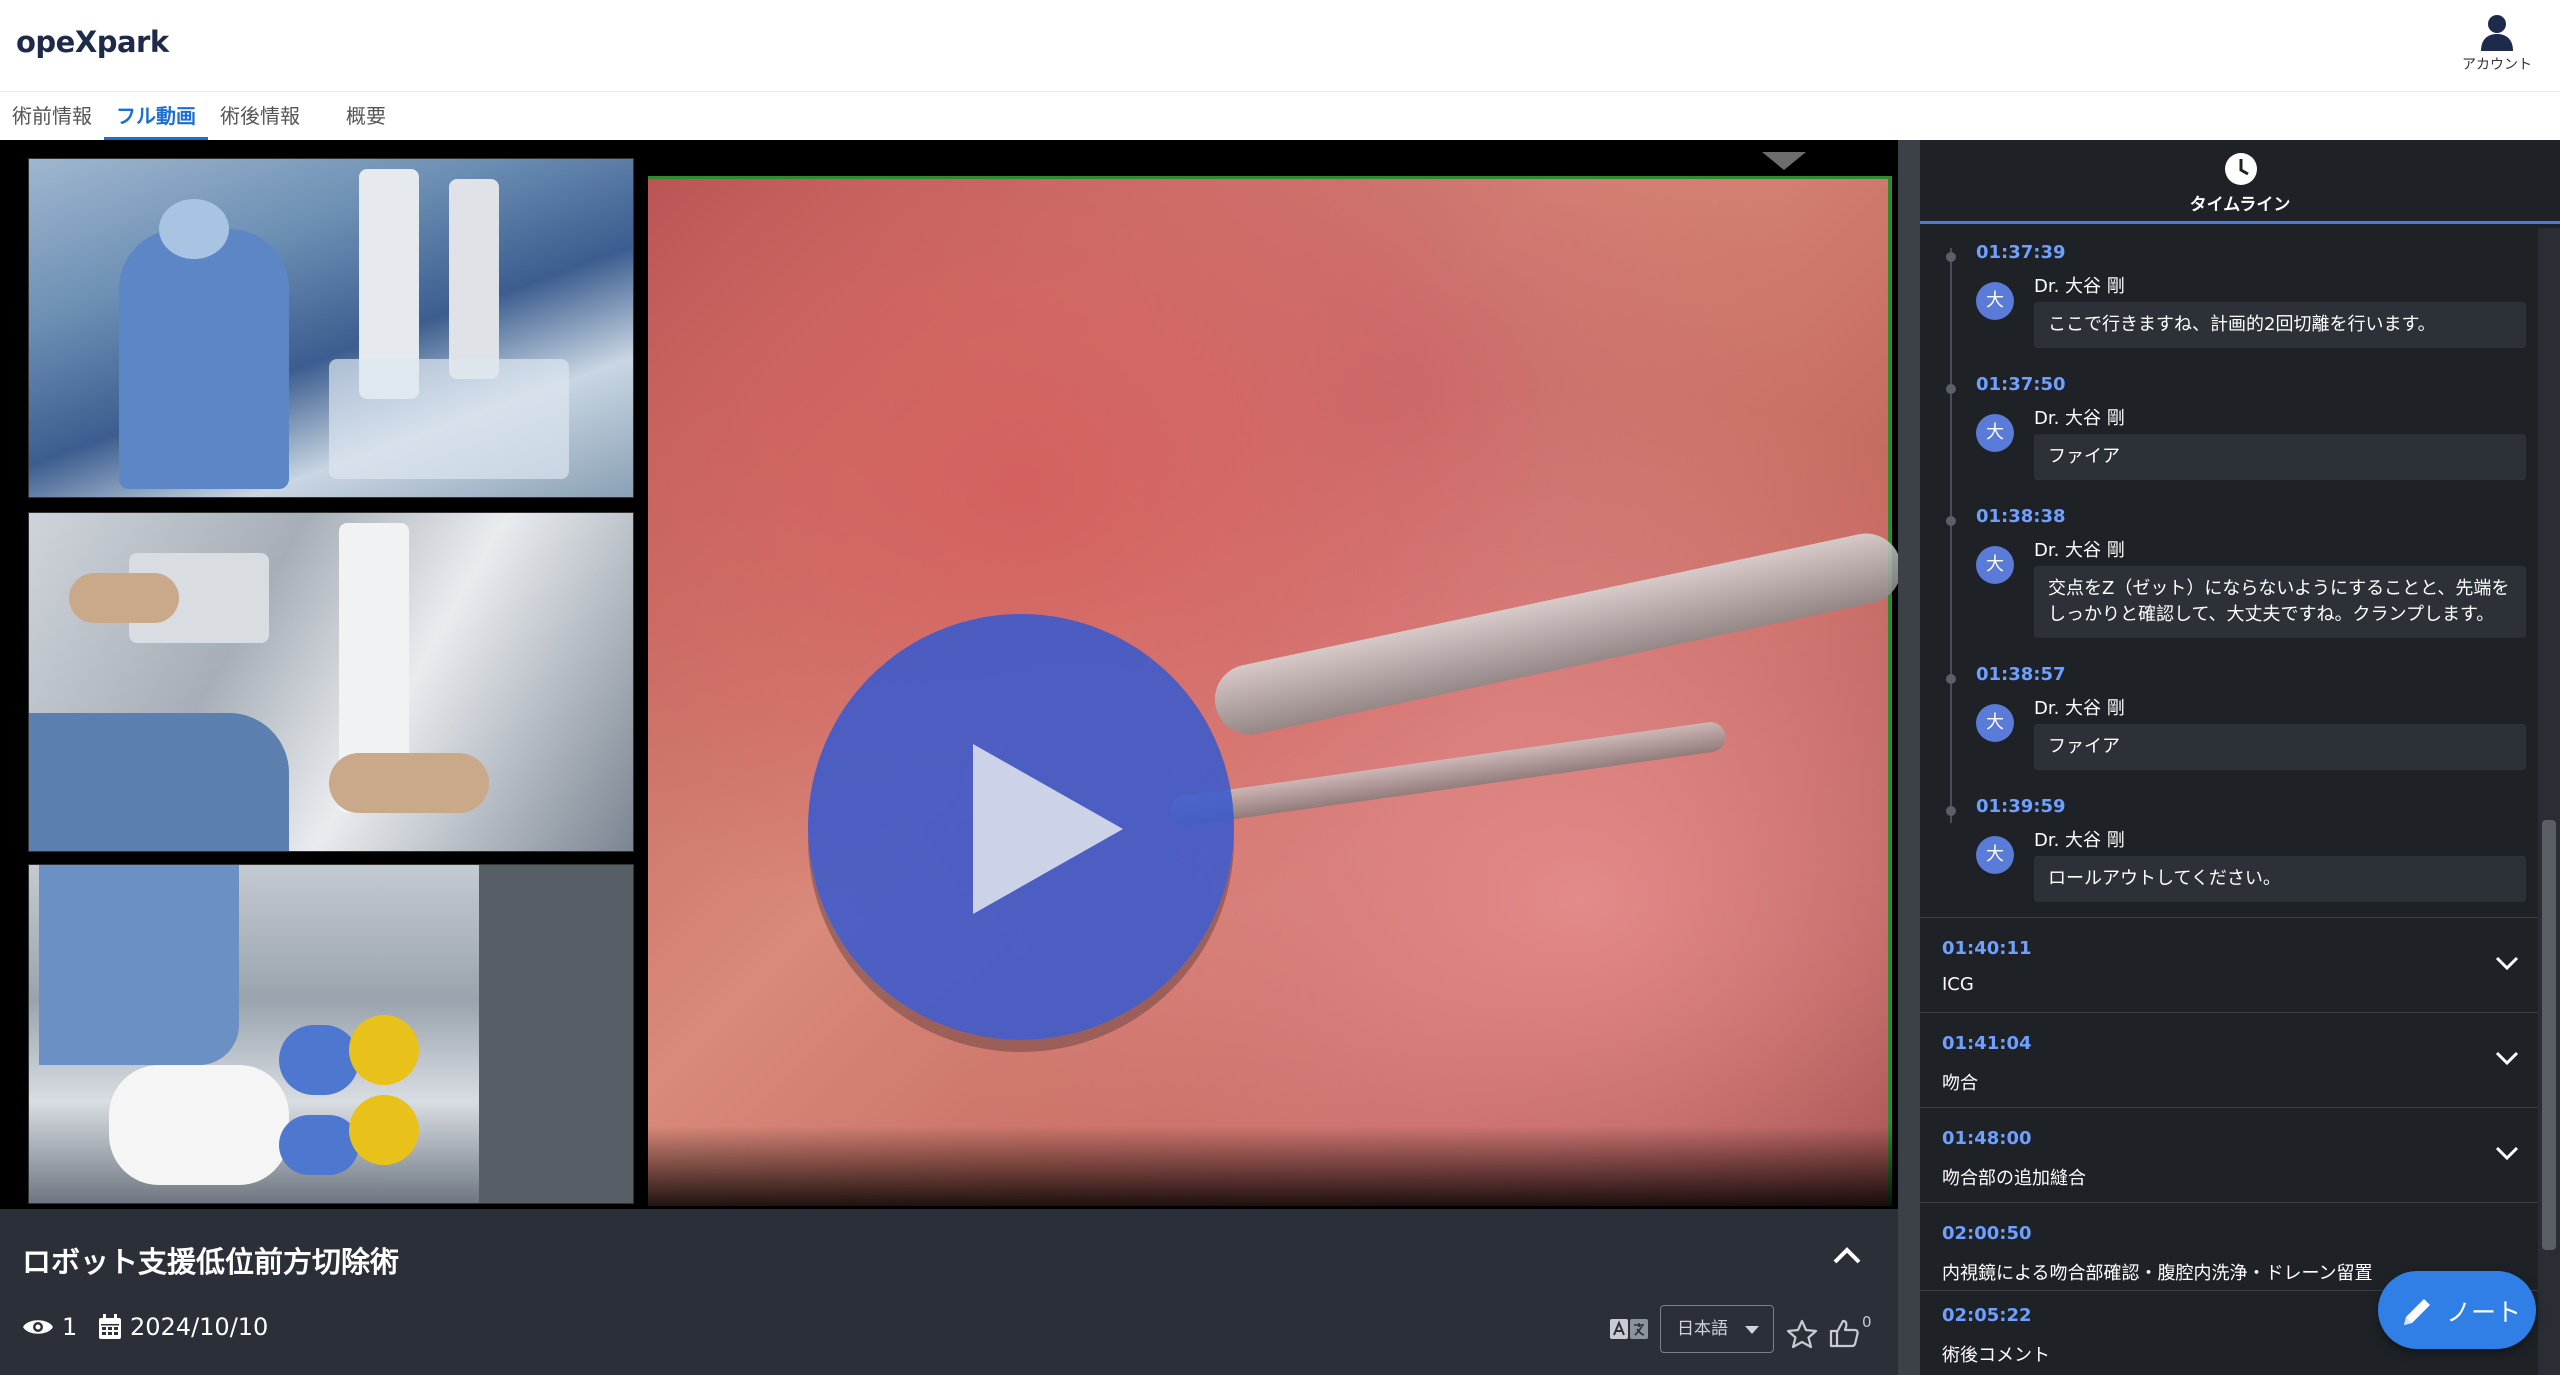 The width and height of the screenshot is (2560, 1375). Describe the element at coordinates (2021, 384) in the screenshot. I see `comment-time: 01:37:50` at that location.